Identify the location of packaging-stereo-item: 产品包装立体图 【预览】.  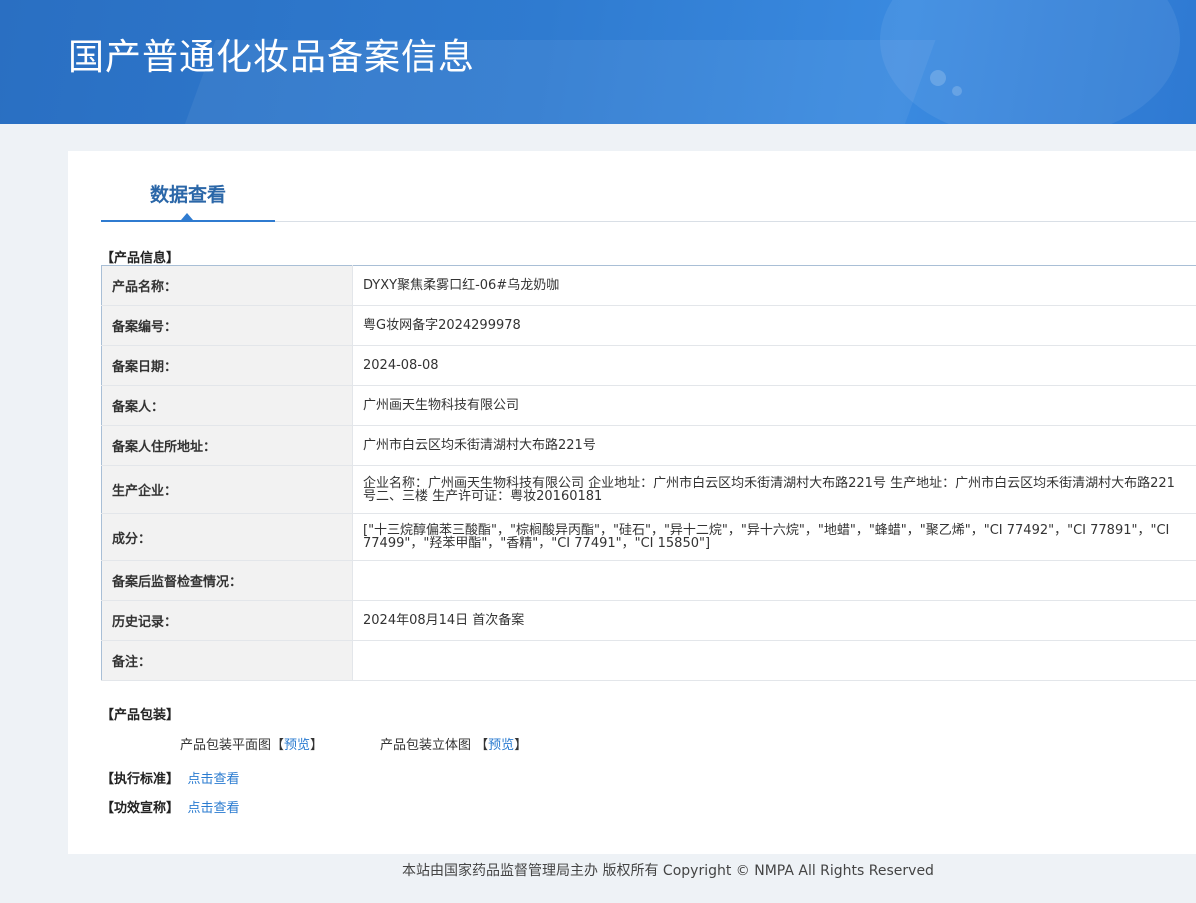
(453, 743).